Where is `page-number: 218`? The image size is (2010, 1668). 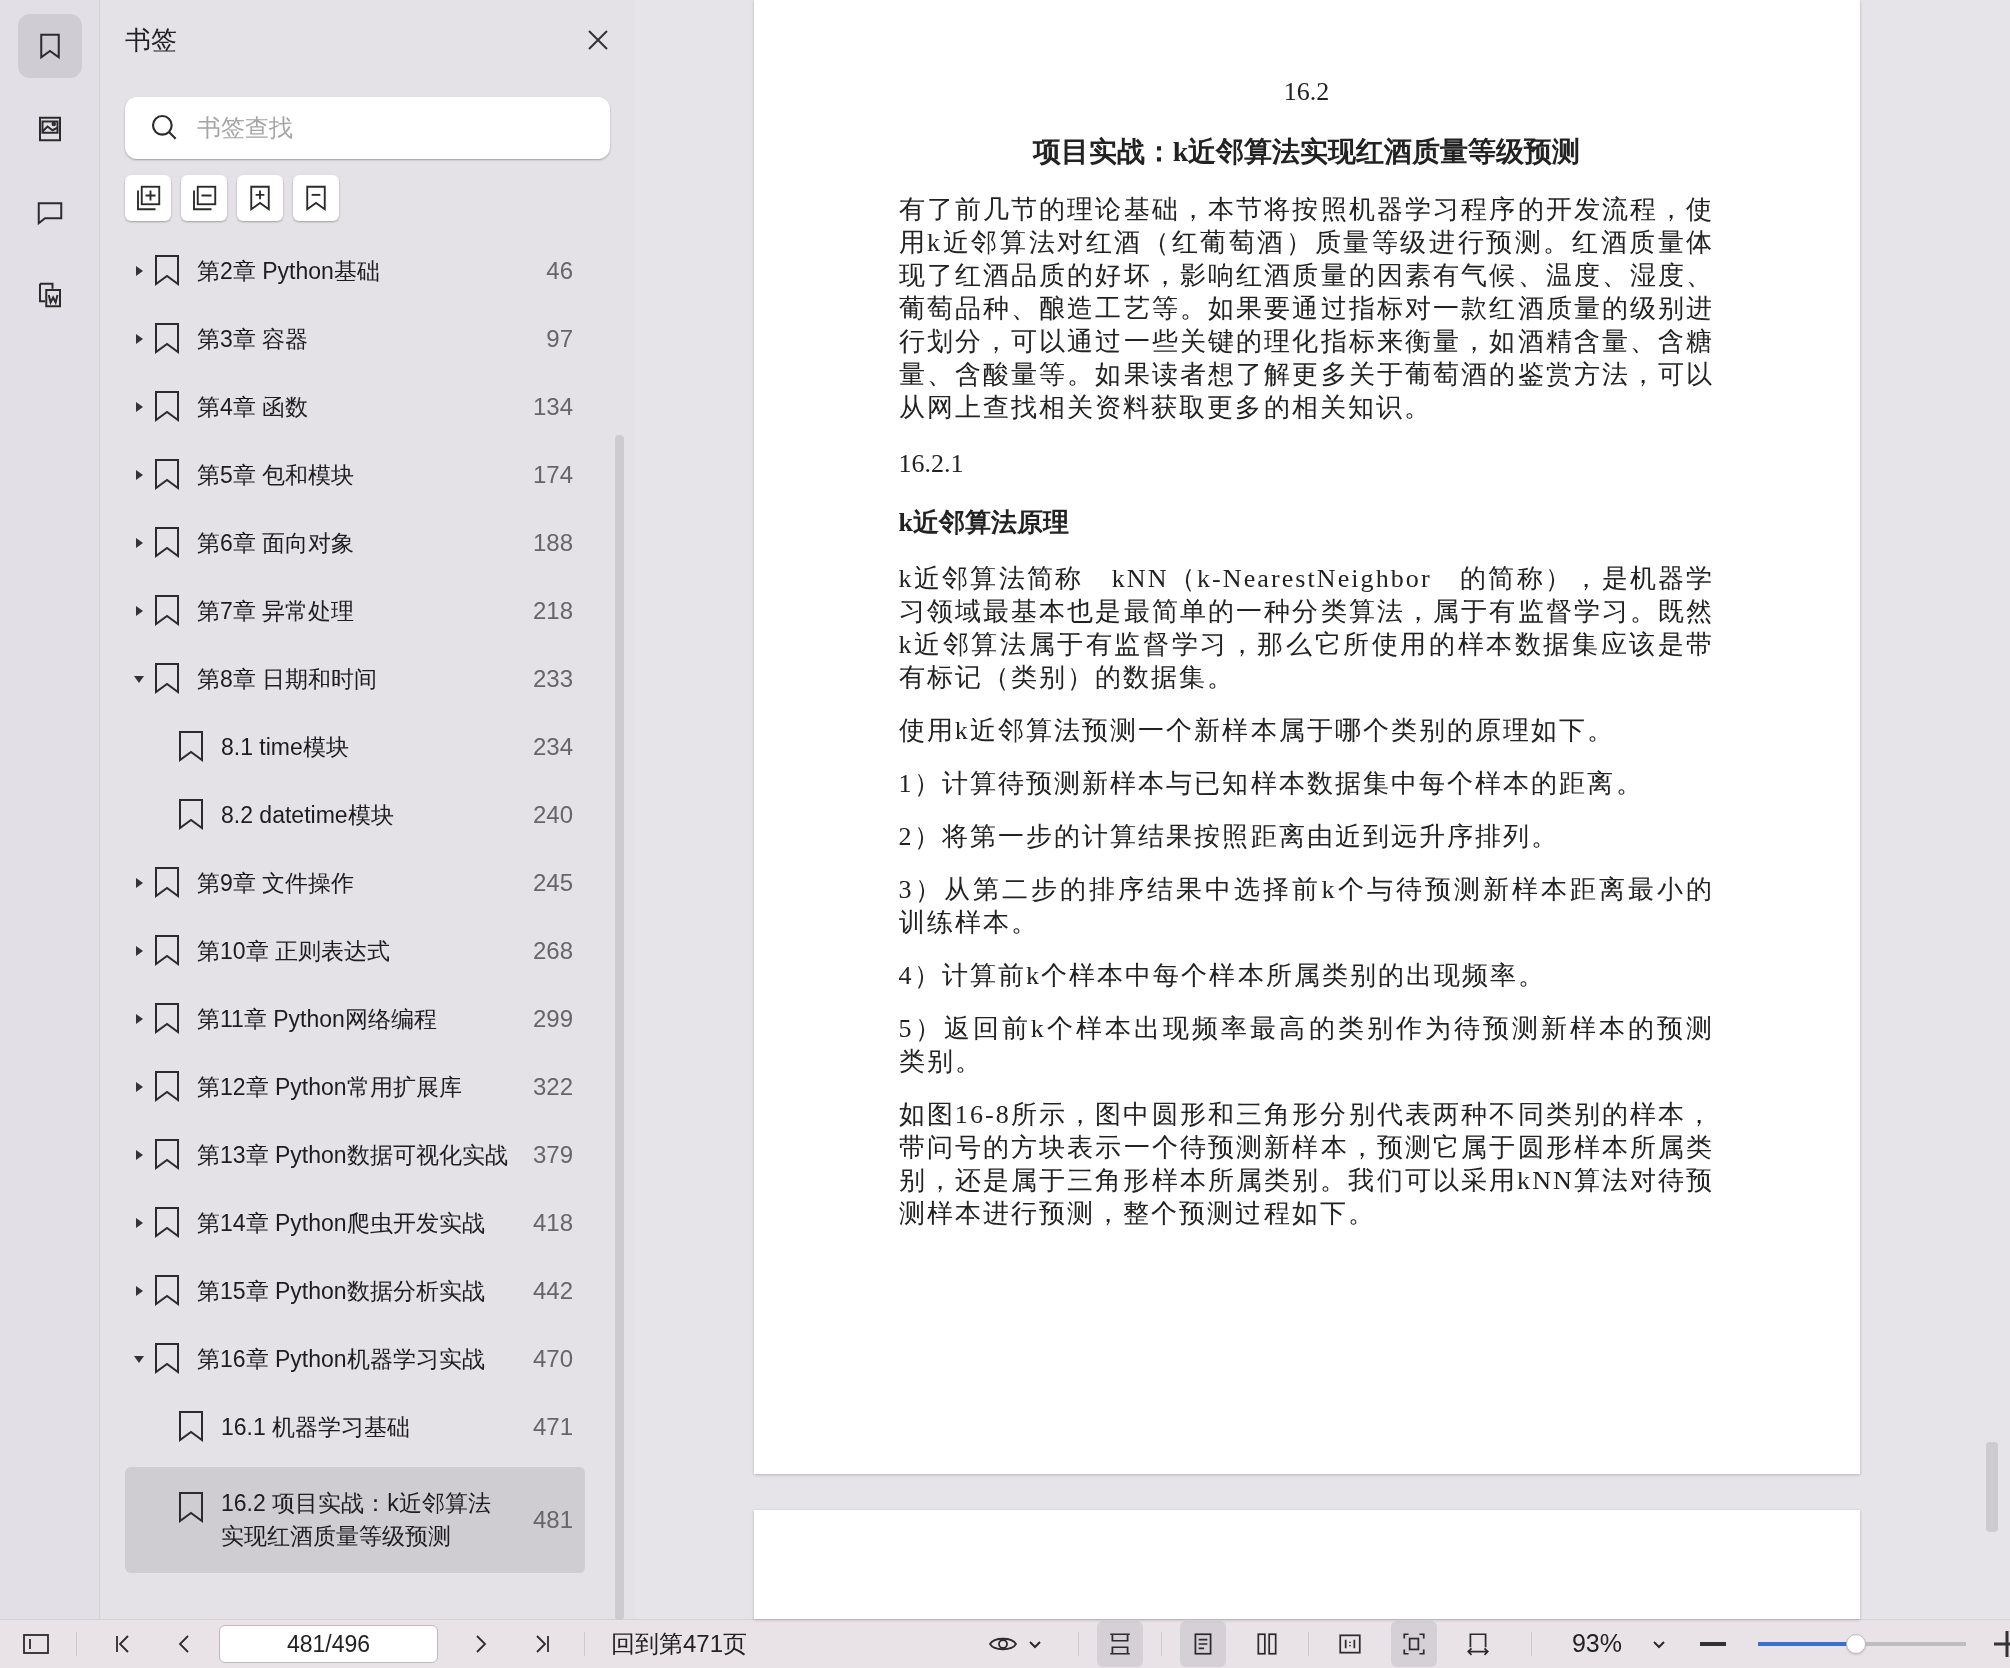 page-number: 218 is located at coordinates (552, 611).